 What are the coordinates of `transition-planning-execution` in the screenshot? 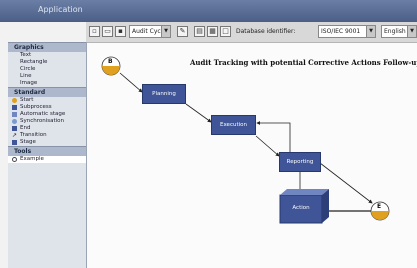 It's located at (198, 113).